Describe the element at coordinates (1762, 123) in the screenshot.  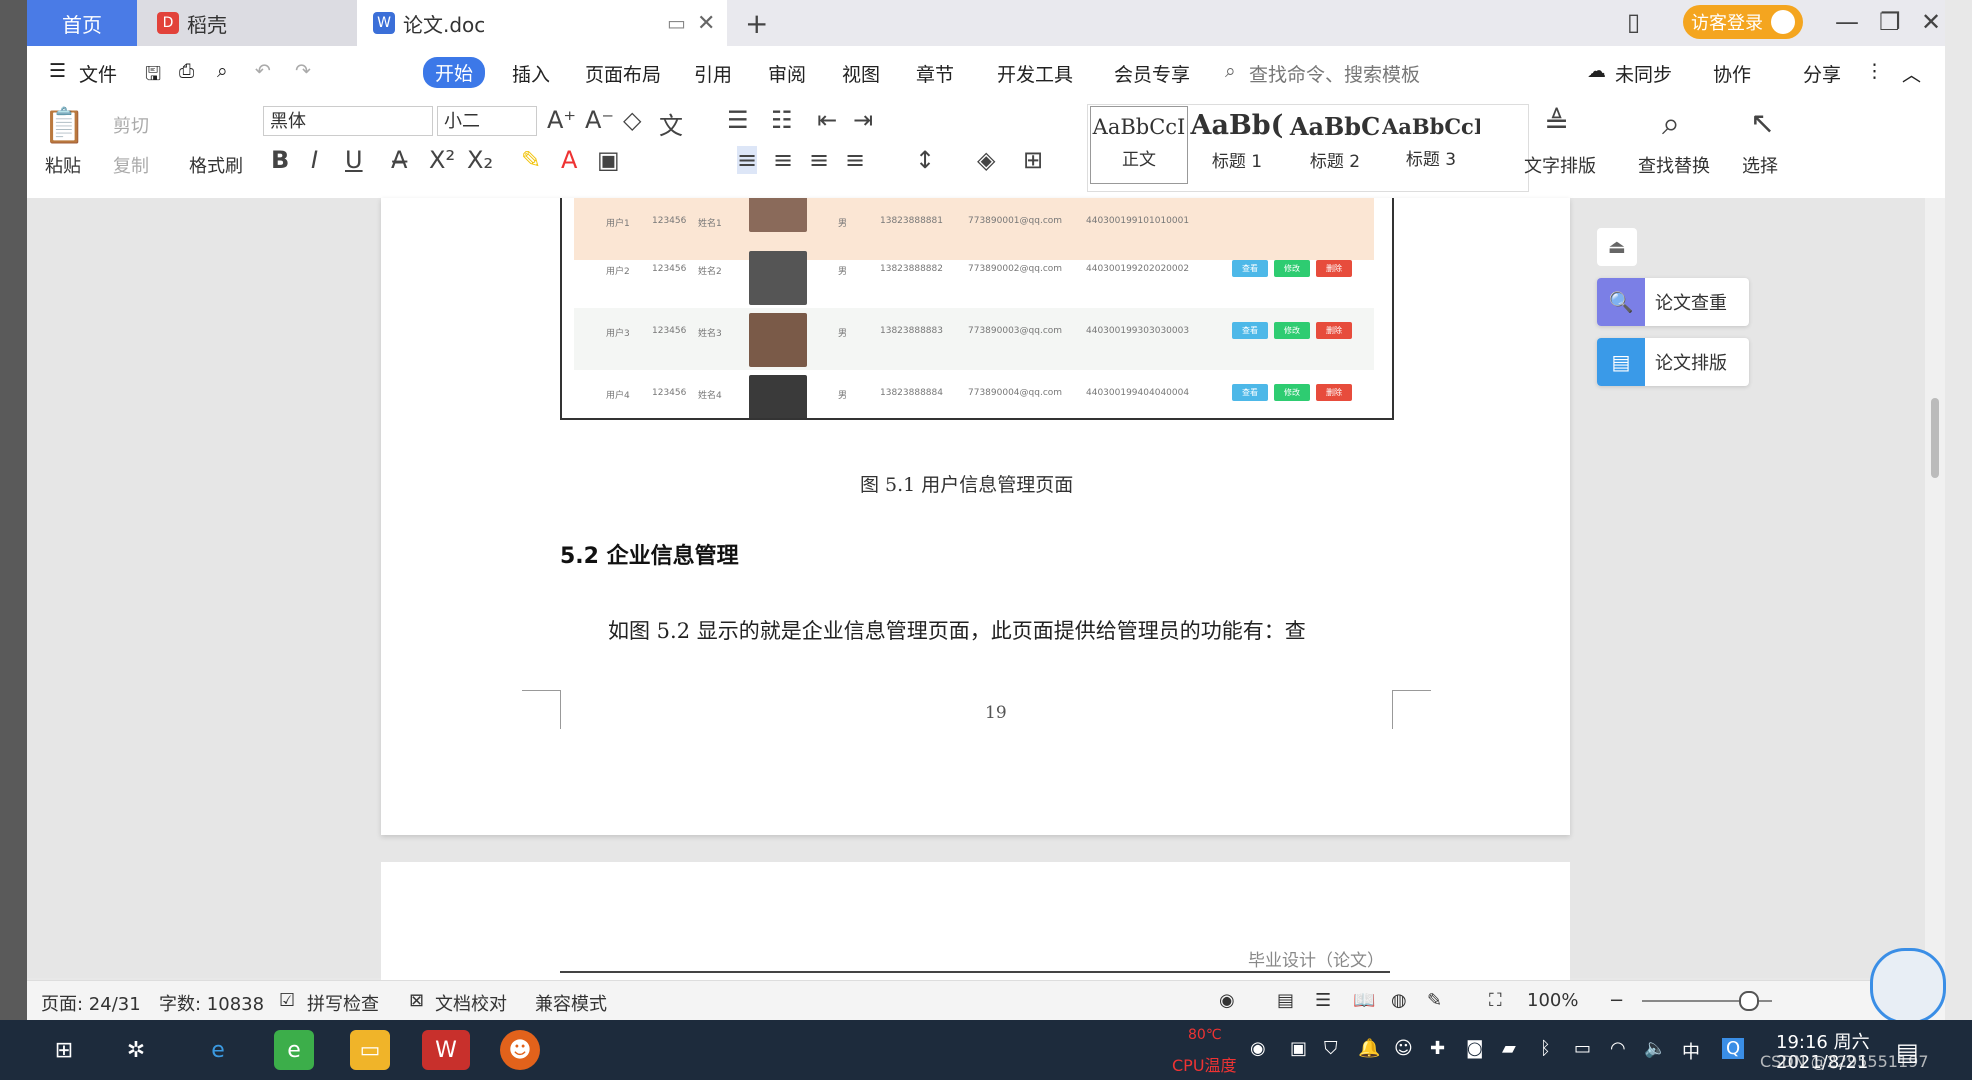
I see `cursor-icon: ↖` at that location.